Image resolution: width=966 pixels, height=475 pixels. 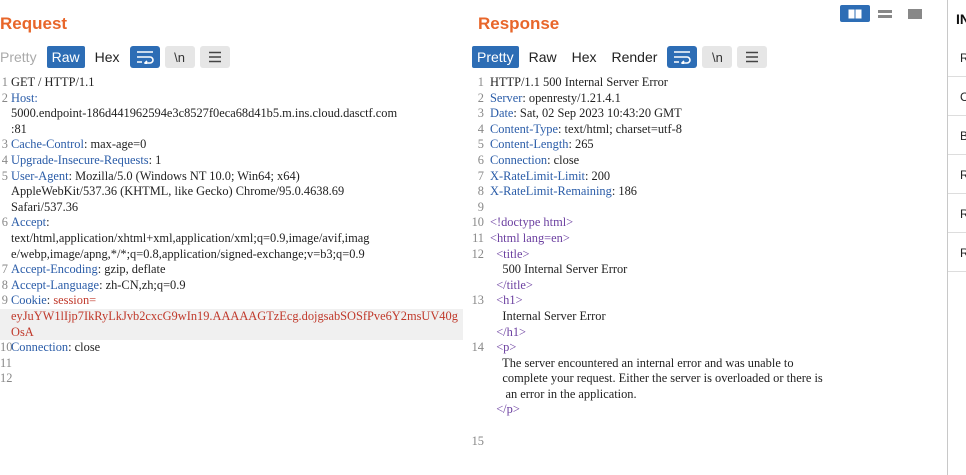 I want to click on line-text: </title>, so click(x=511, y=286).